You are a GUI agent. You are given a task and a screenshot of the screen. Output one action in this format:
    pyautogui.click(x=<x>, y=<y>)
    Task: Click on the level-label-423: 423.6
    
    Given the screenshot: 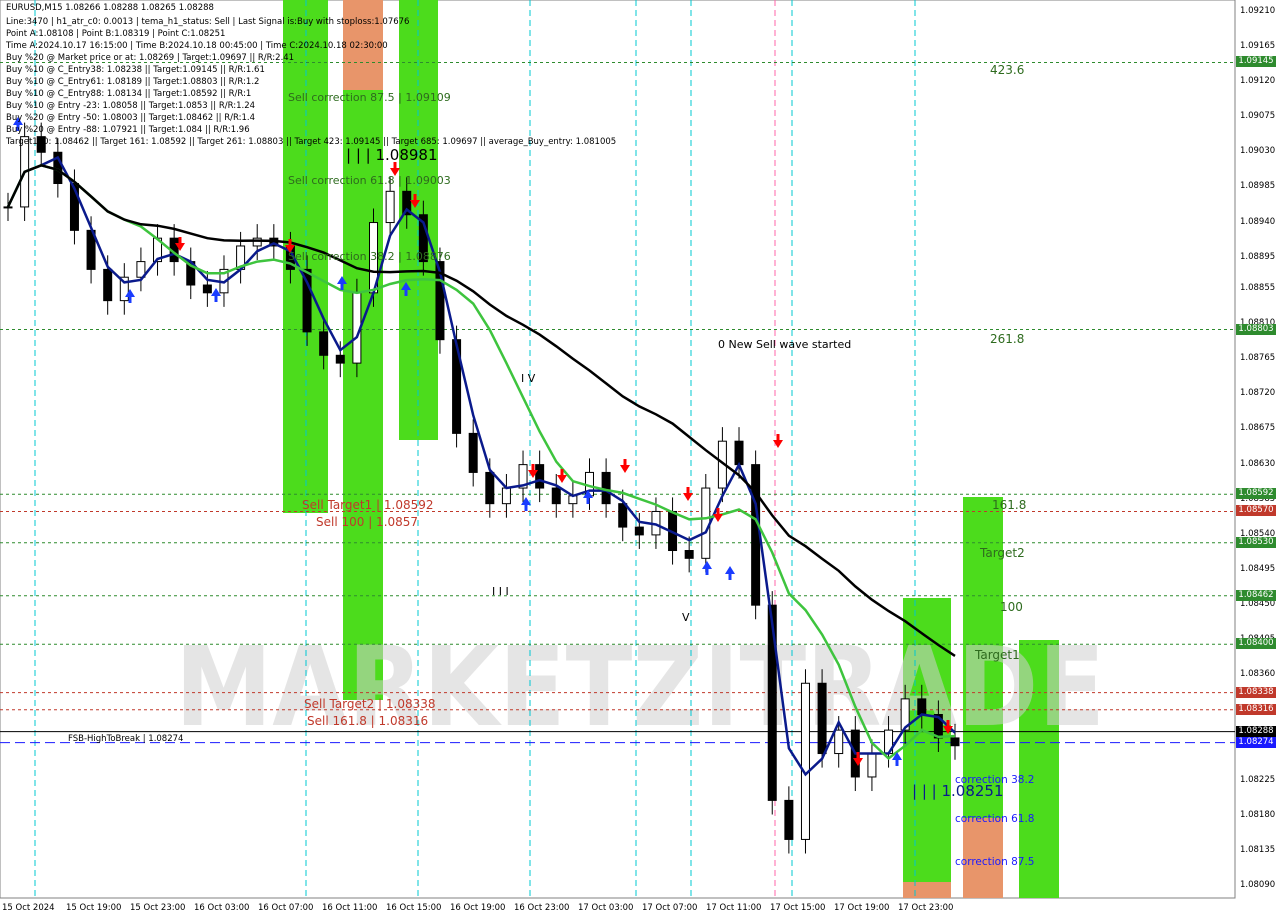 What is the action you would take?
    pyautogui.click(x=1007, y=70)
    